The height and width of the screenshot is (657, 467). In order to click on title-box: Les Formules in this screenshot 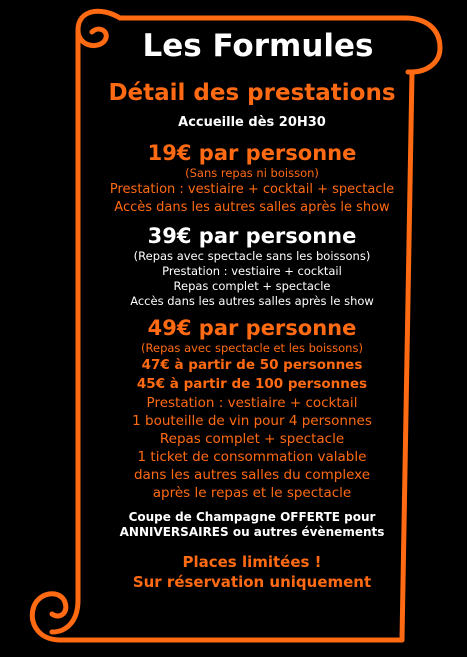, I will do `click(258, 46)`.